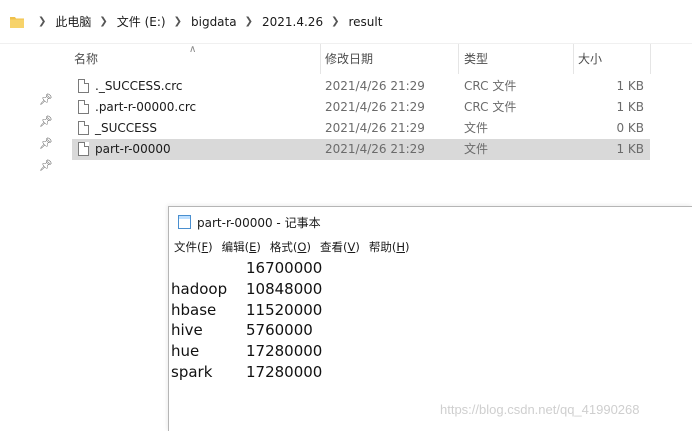 The image size is (692, 431). Describe the element at coordinates (630, 128) in the screenshot. I see `file-size: 0 KB` at that location.